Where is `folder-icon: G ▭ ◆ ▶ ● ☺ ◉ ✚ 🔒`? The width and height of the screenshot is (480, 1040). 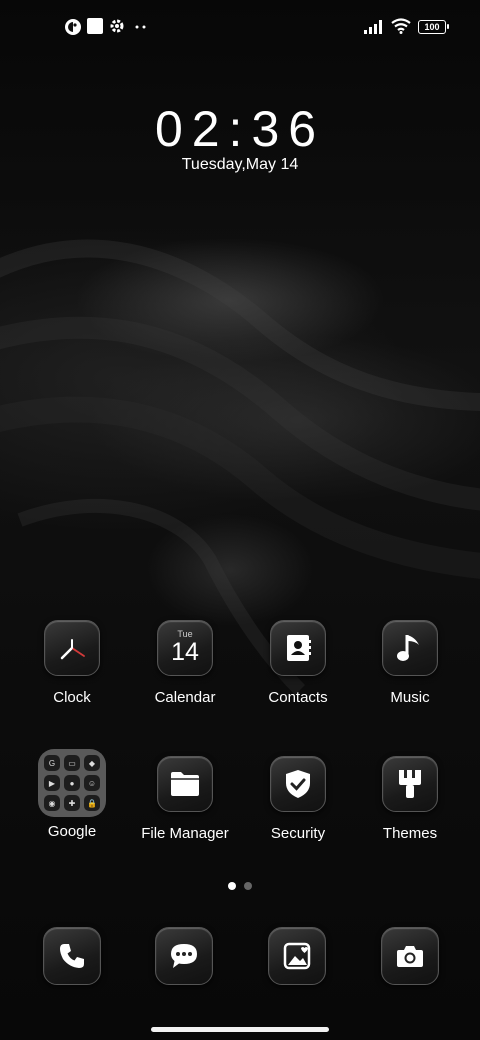 folder-icon: G ▭ ◆ ▶ ● ☺ ◉ ✚ 🔒 is located at coordinates (72, 783).